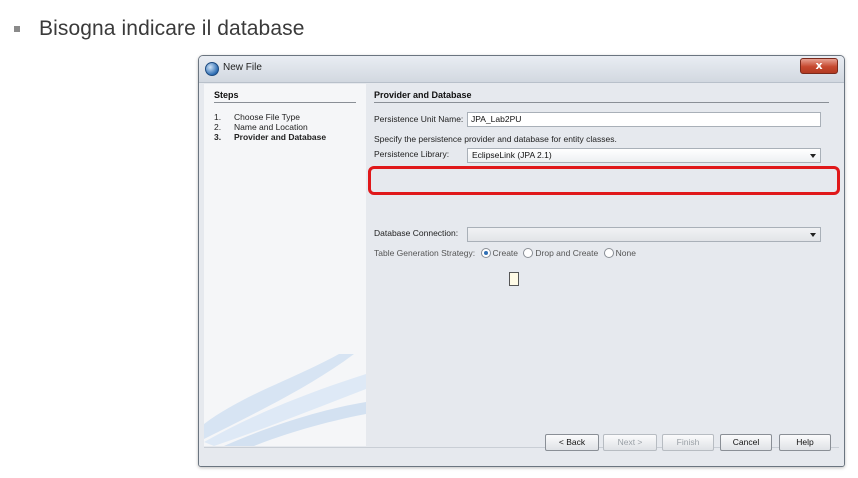  Describe the element at coordinates (514, 279) in the screenshot. I see `cursor-box` at that location.